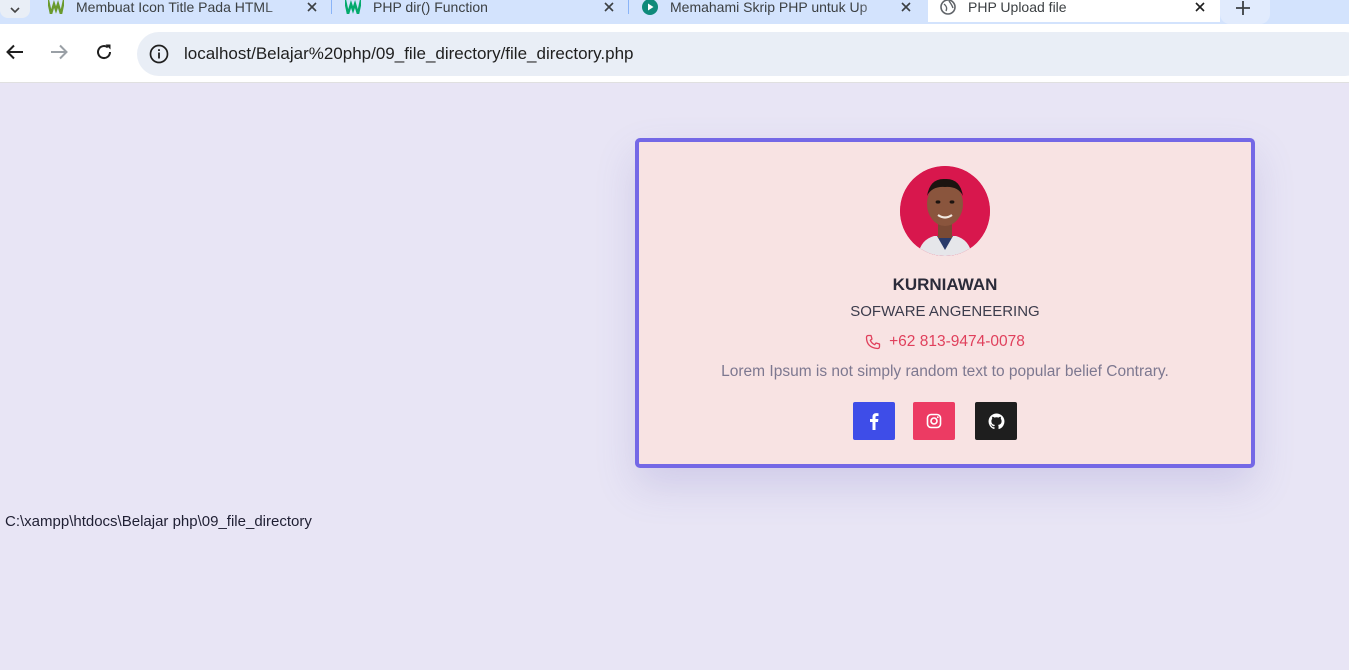  I want to click on phone-number: +62 813-9474-0078, so click(957, 342).